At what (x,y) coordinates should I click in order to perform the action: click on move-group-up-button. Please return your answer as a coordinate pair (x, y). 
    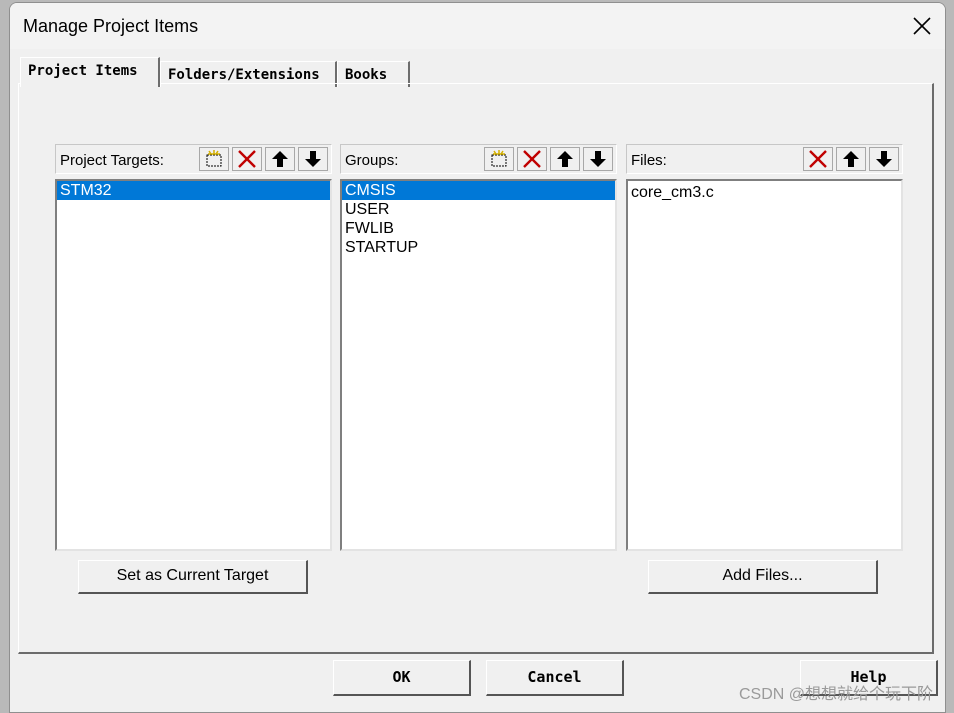
    Looking at the image, I should click on (565, 159).